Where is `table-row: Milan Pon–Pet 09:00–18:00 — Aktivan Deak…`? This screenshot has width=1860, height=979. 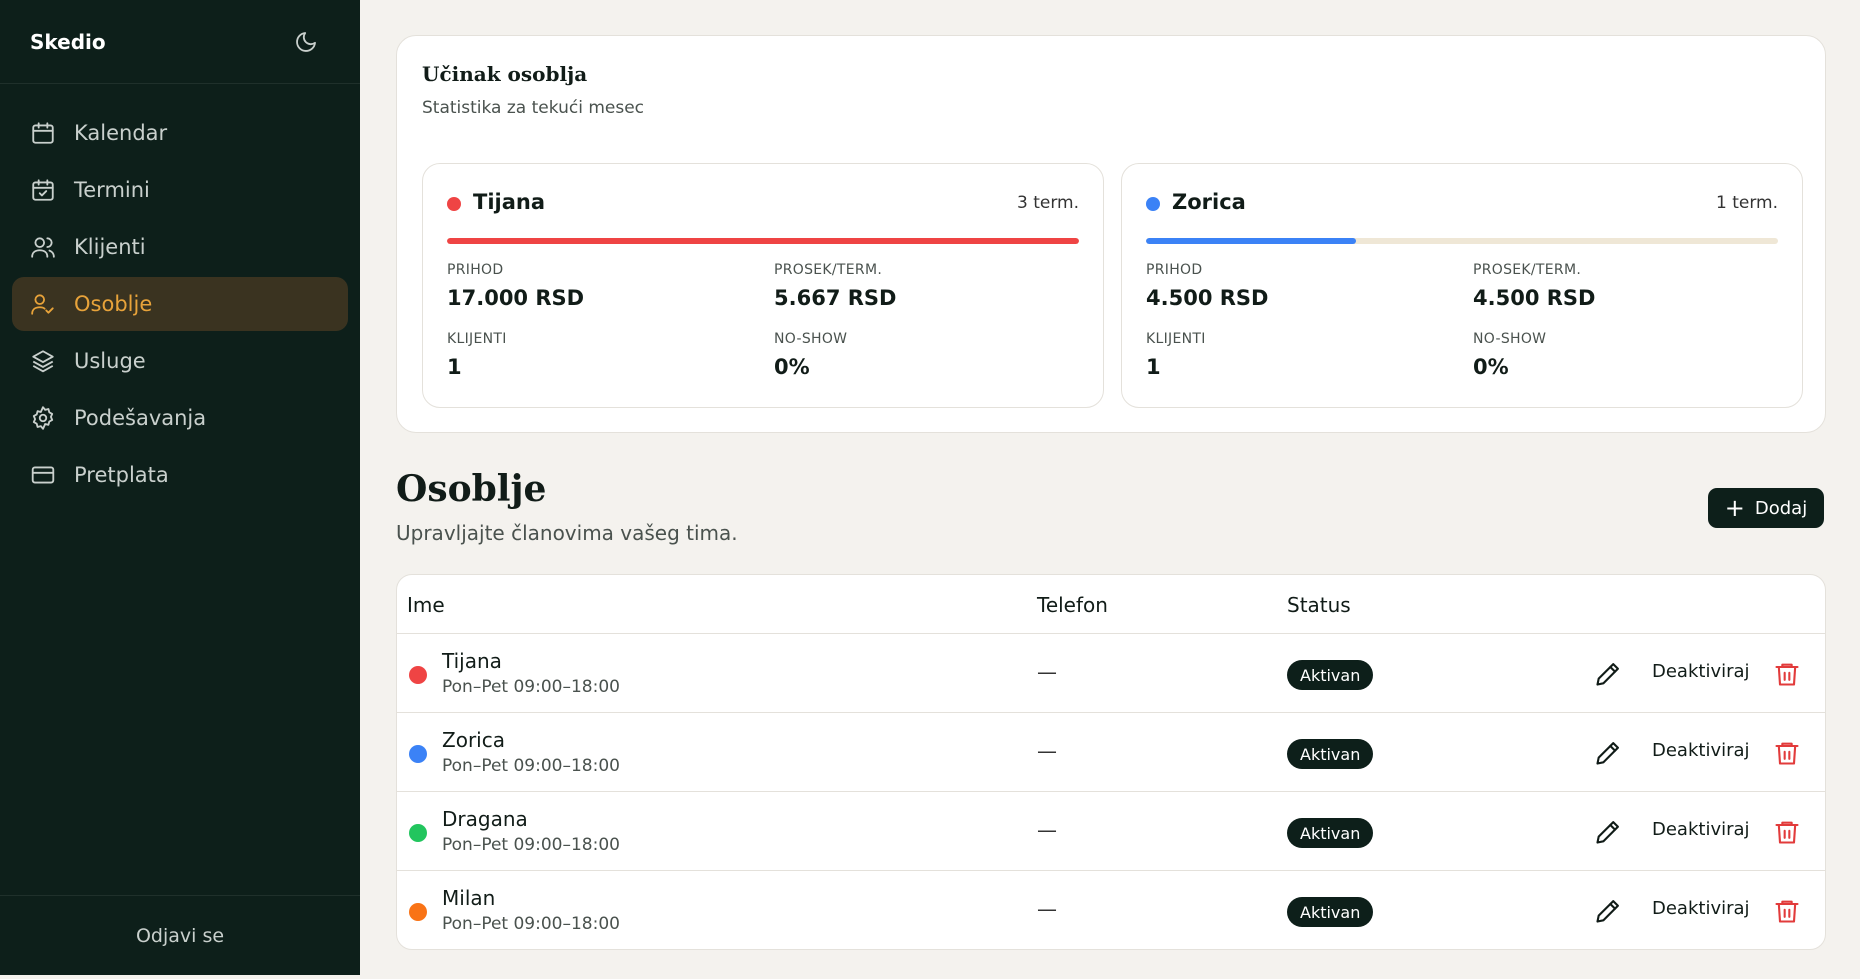
table-row: Milan Pon–Pet 09:00–18:00 — Aktivan Deak… is located at coordinates (1111, 910).